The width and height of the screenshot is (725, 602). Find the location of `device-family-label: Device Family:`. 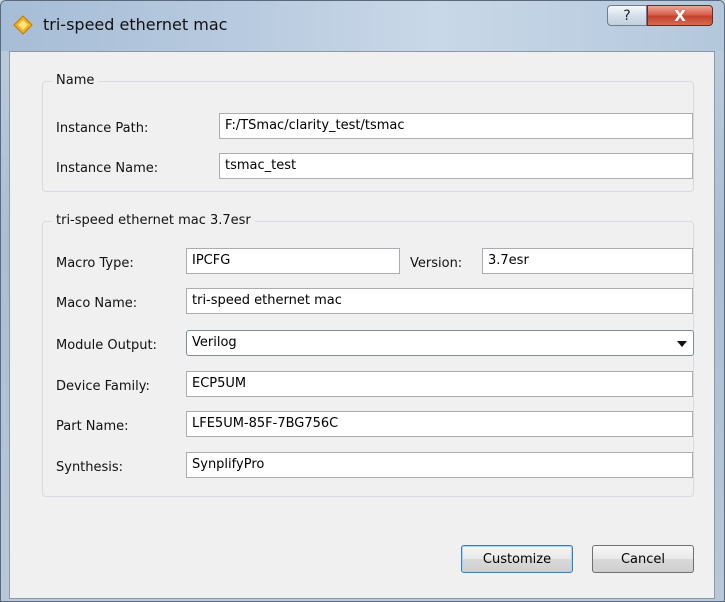

device-family-label: Device Family: is located at coordinates (103, 386).